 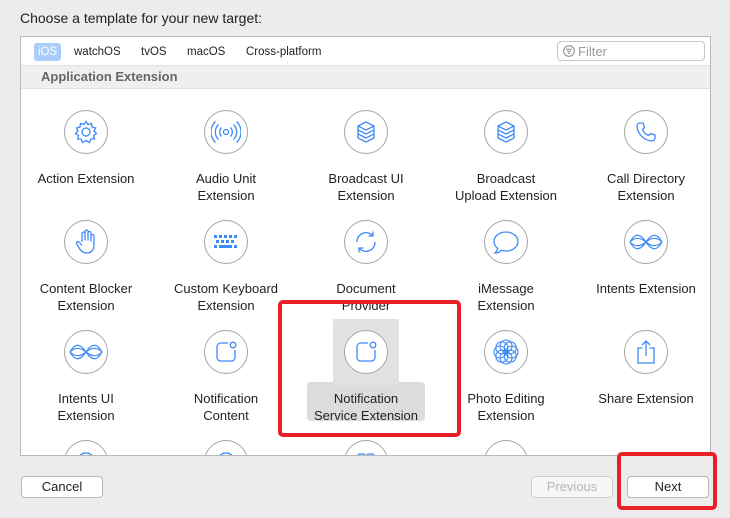 I want to click on template-notification-content: Notification Content, so click(x=226, y=379).